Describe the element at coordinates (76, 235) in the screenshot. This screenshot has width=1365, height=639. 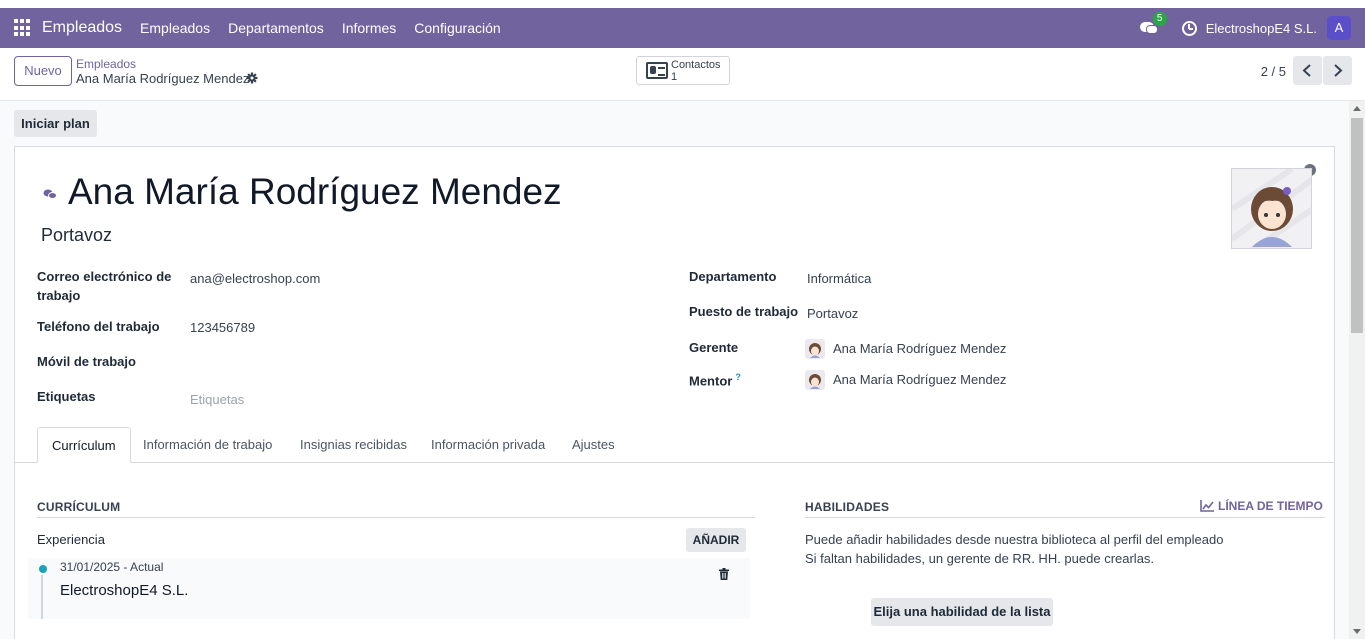
I see `employee-job-title: Portavoz` at that location.